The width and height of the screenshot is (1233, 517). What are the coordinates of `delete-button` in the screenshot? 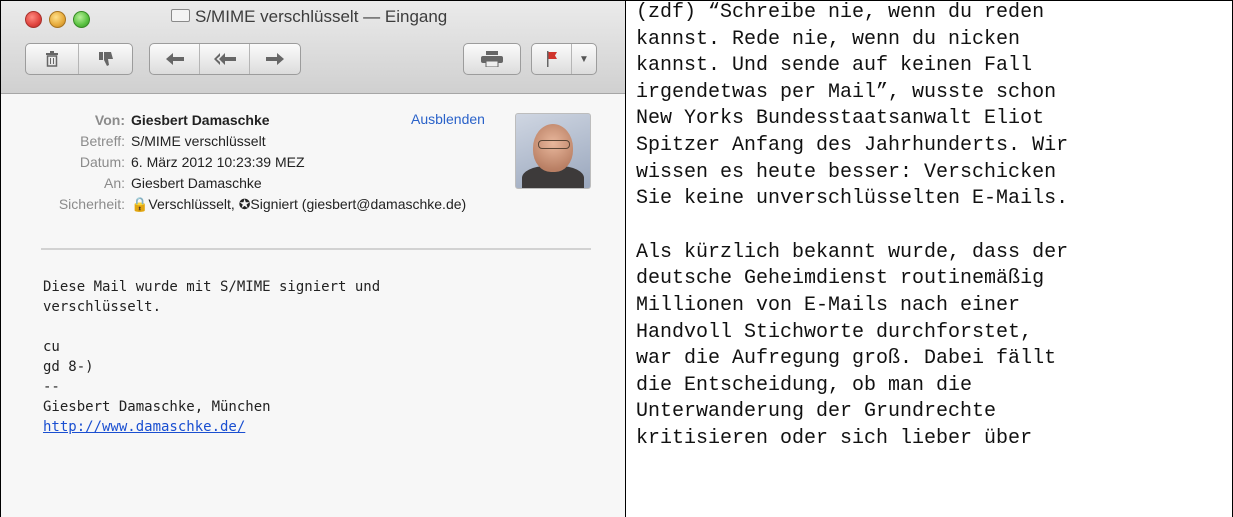 It's located at (52, 59).